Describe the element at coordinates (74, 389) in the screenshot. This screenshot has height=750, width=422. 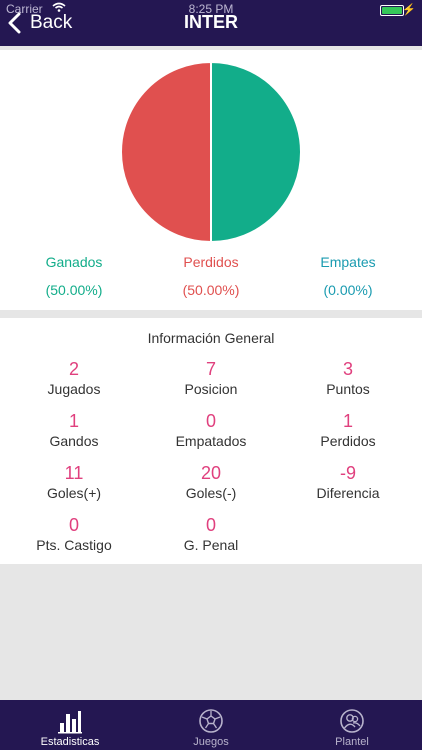
I see `stat-label: Jugados` at that location.